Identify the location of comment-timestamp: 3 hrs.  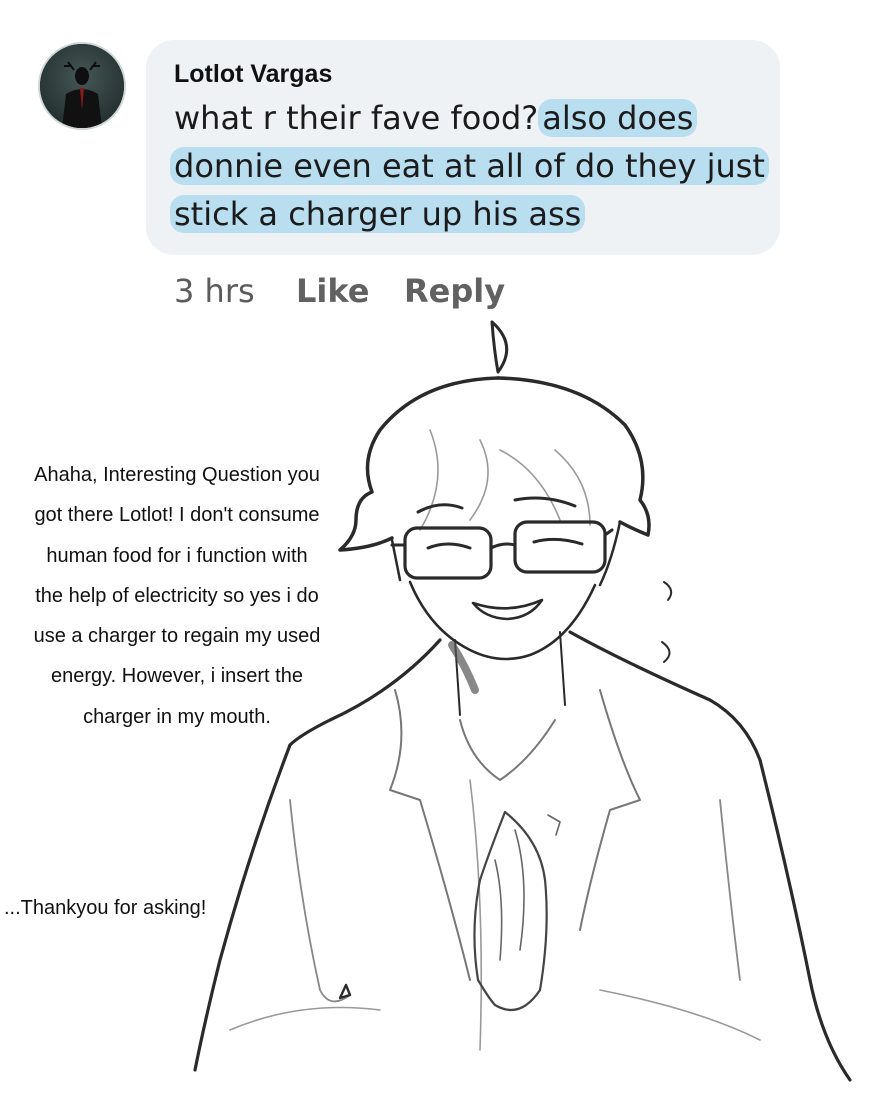
(214, 291).